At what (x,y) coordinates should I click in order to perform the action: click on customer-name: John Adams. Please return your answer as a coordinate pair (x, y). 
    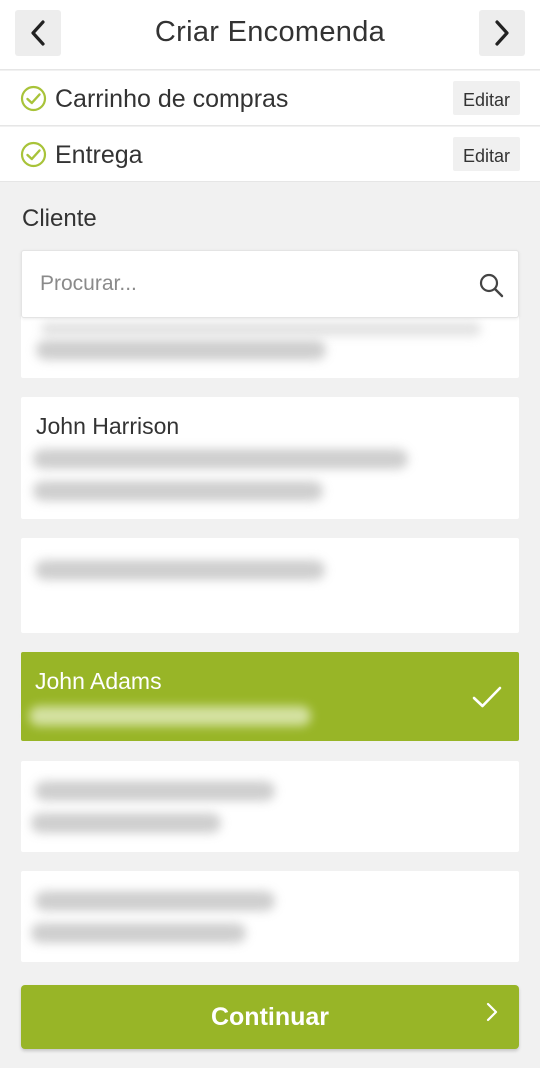
    Looking at the image, I should click on (98, 681).